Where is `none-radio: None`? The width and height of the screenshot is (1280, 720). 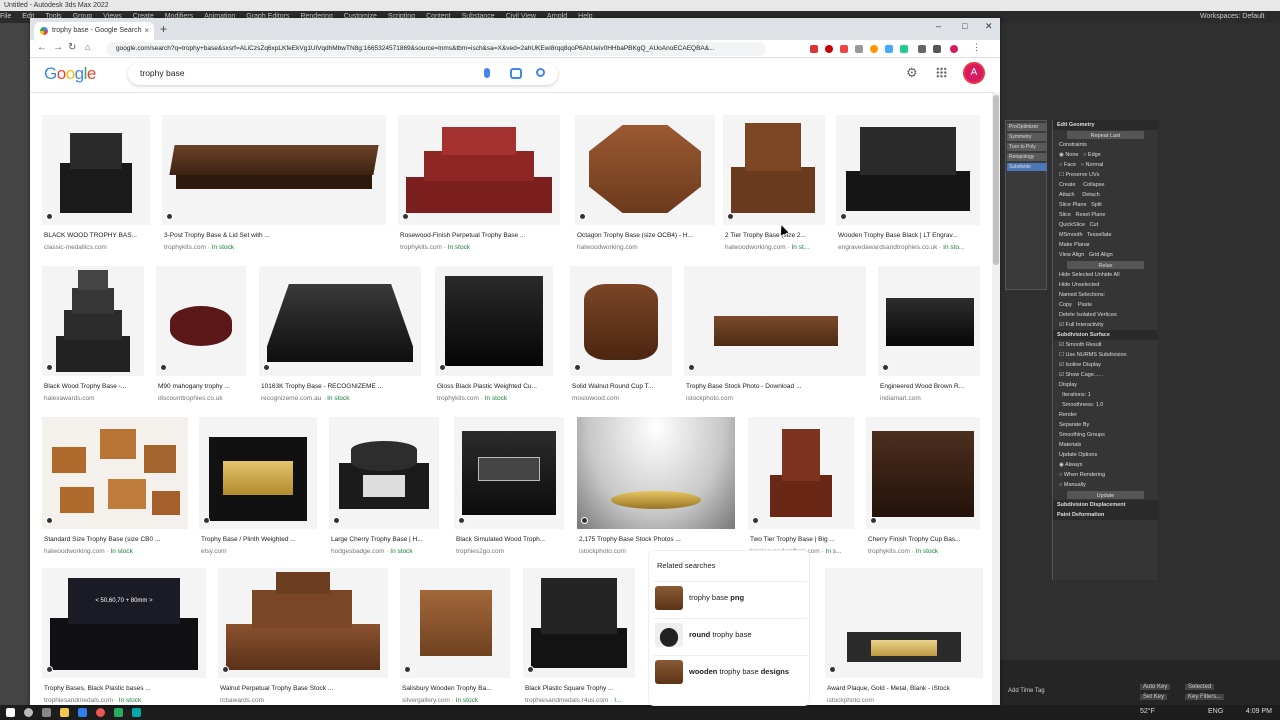
none-radio: None is located at coordinates (1071, 155).